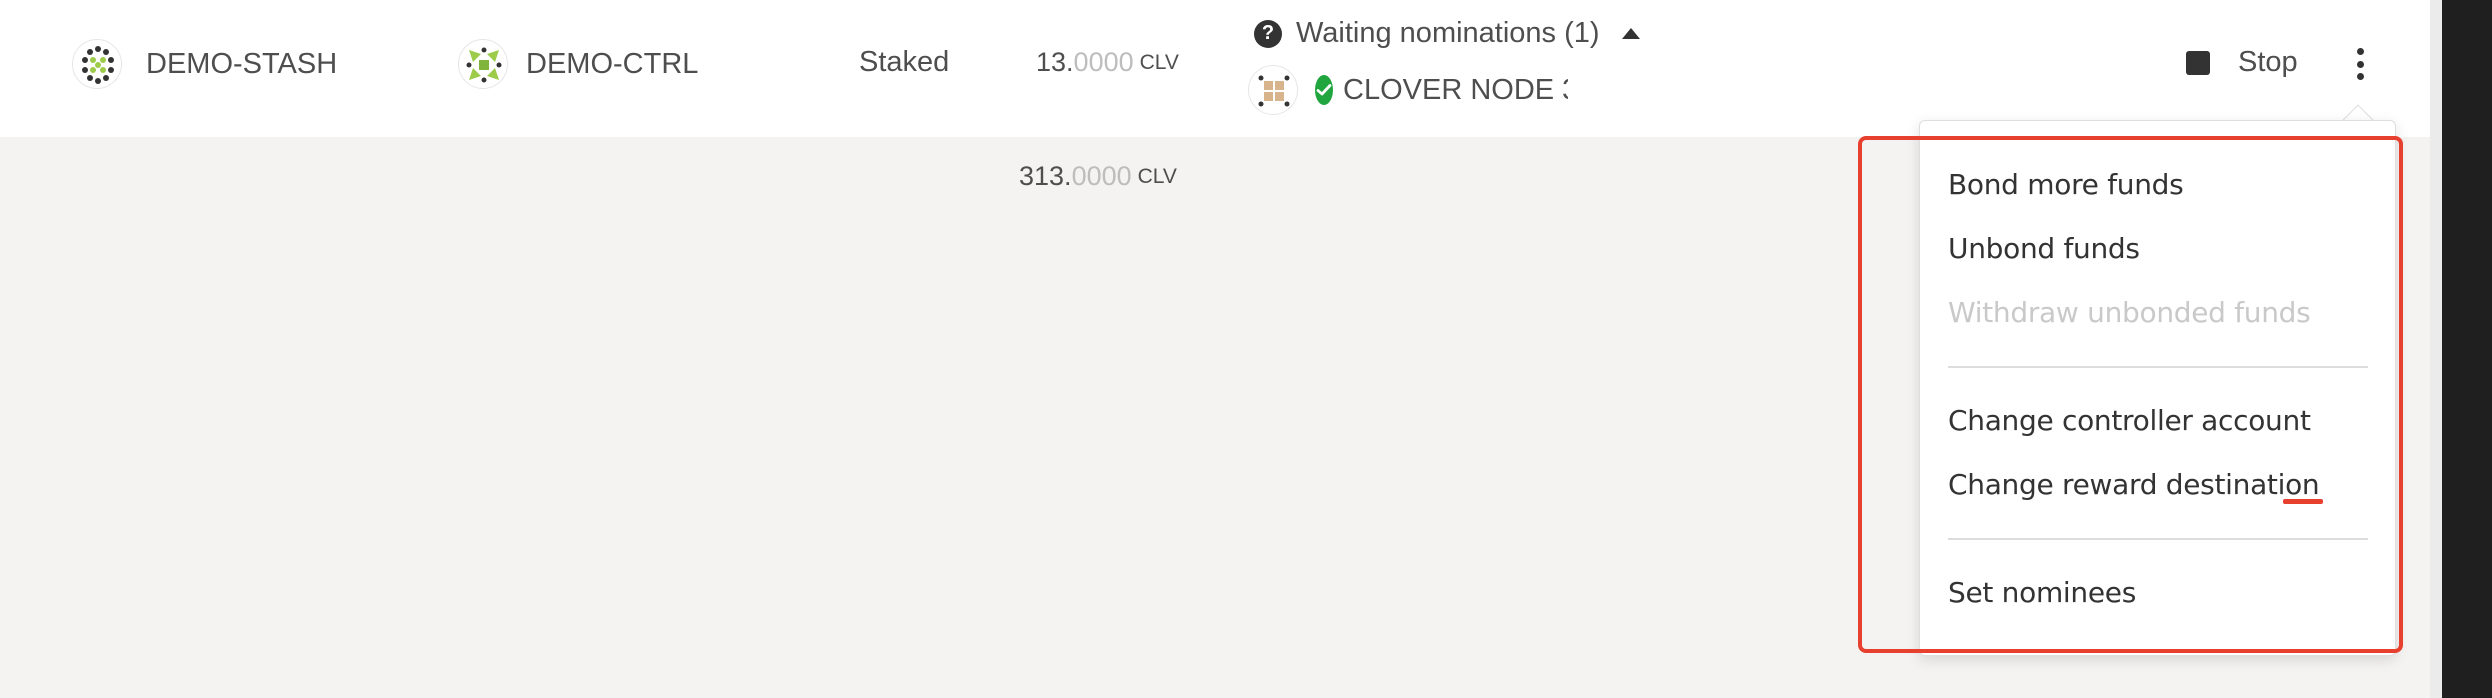 The height and width of the screenshot is (698, 2492). I want to click on total-unit: CLV, so click(1157, 176).